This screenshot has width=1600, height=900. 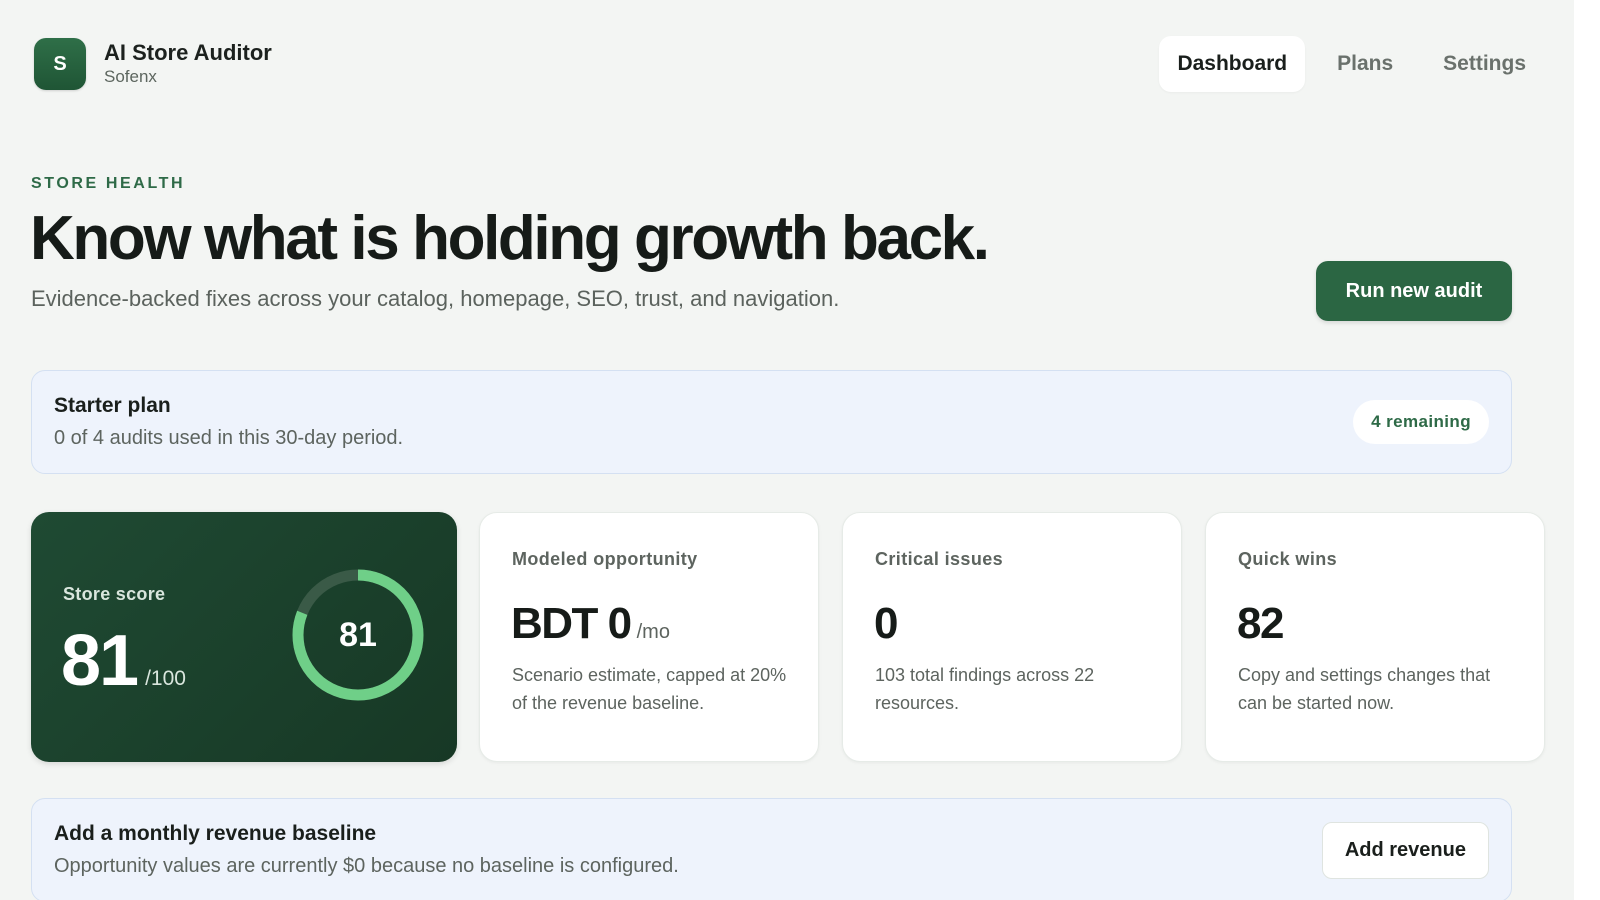 What do you see at coordinates (1365, 64) in the screenshot?
I see `nav-plans: Plans` at bounding box center [1365, 64].